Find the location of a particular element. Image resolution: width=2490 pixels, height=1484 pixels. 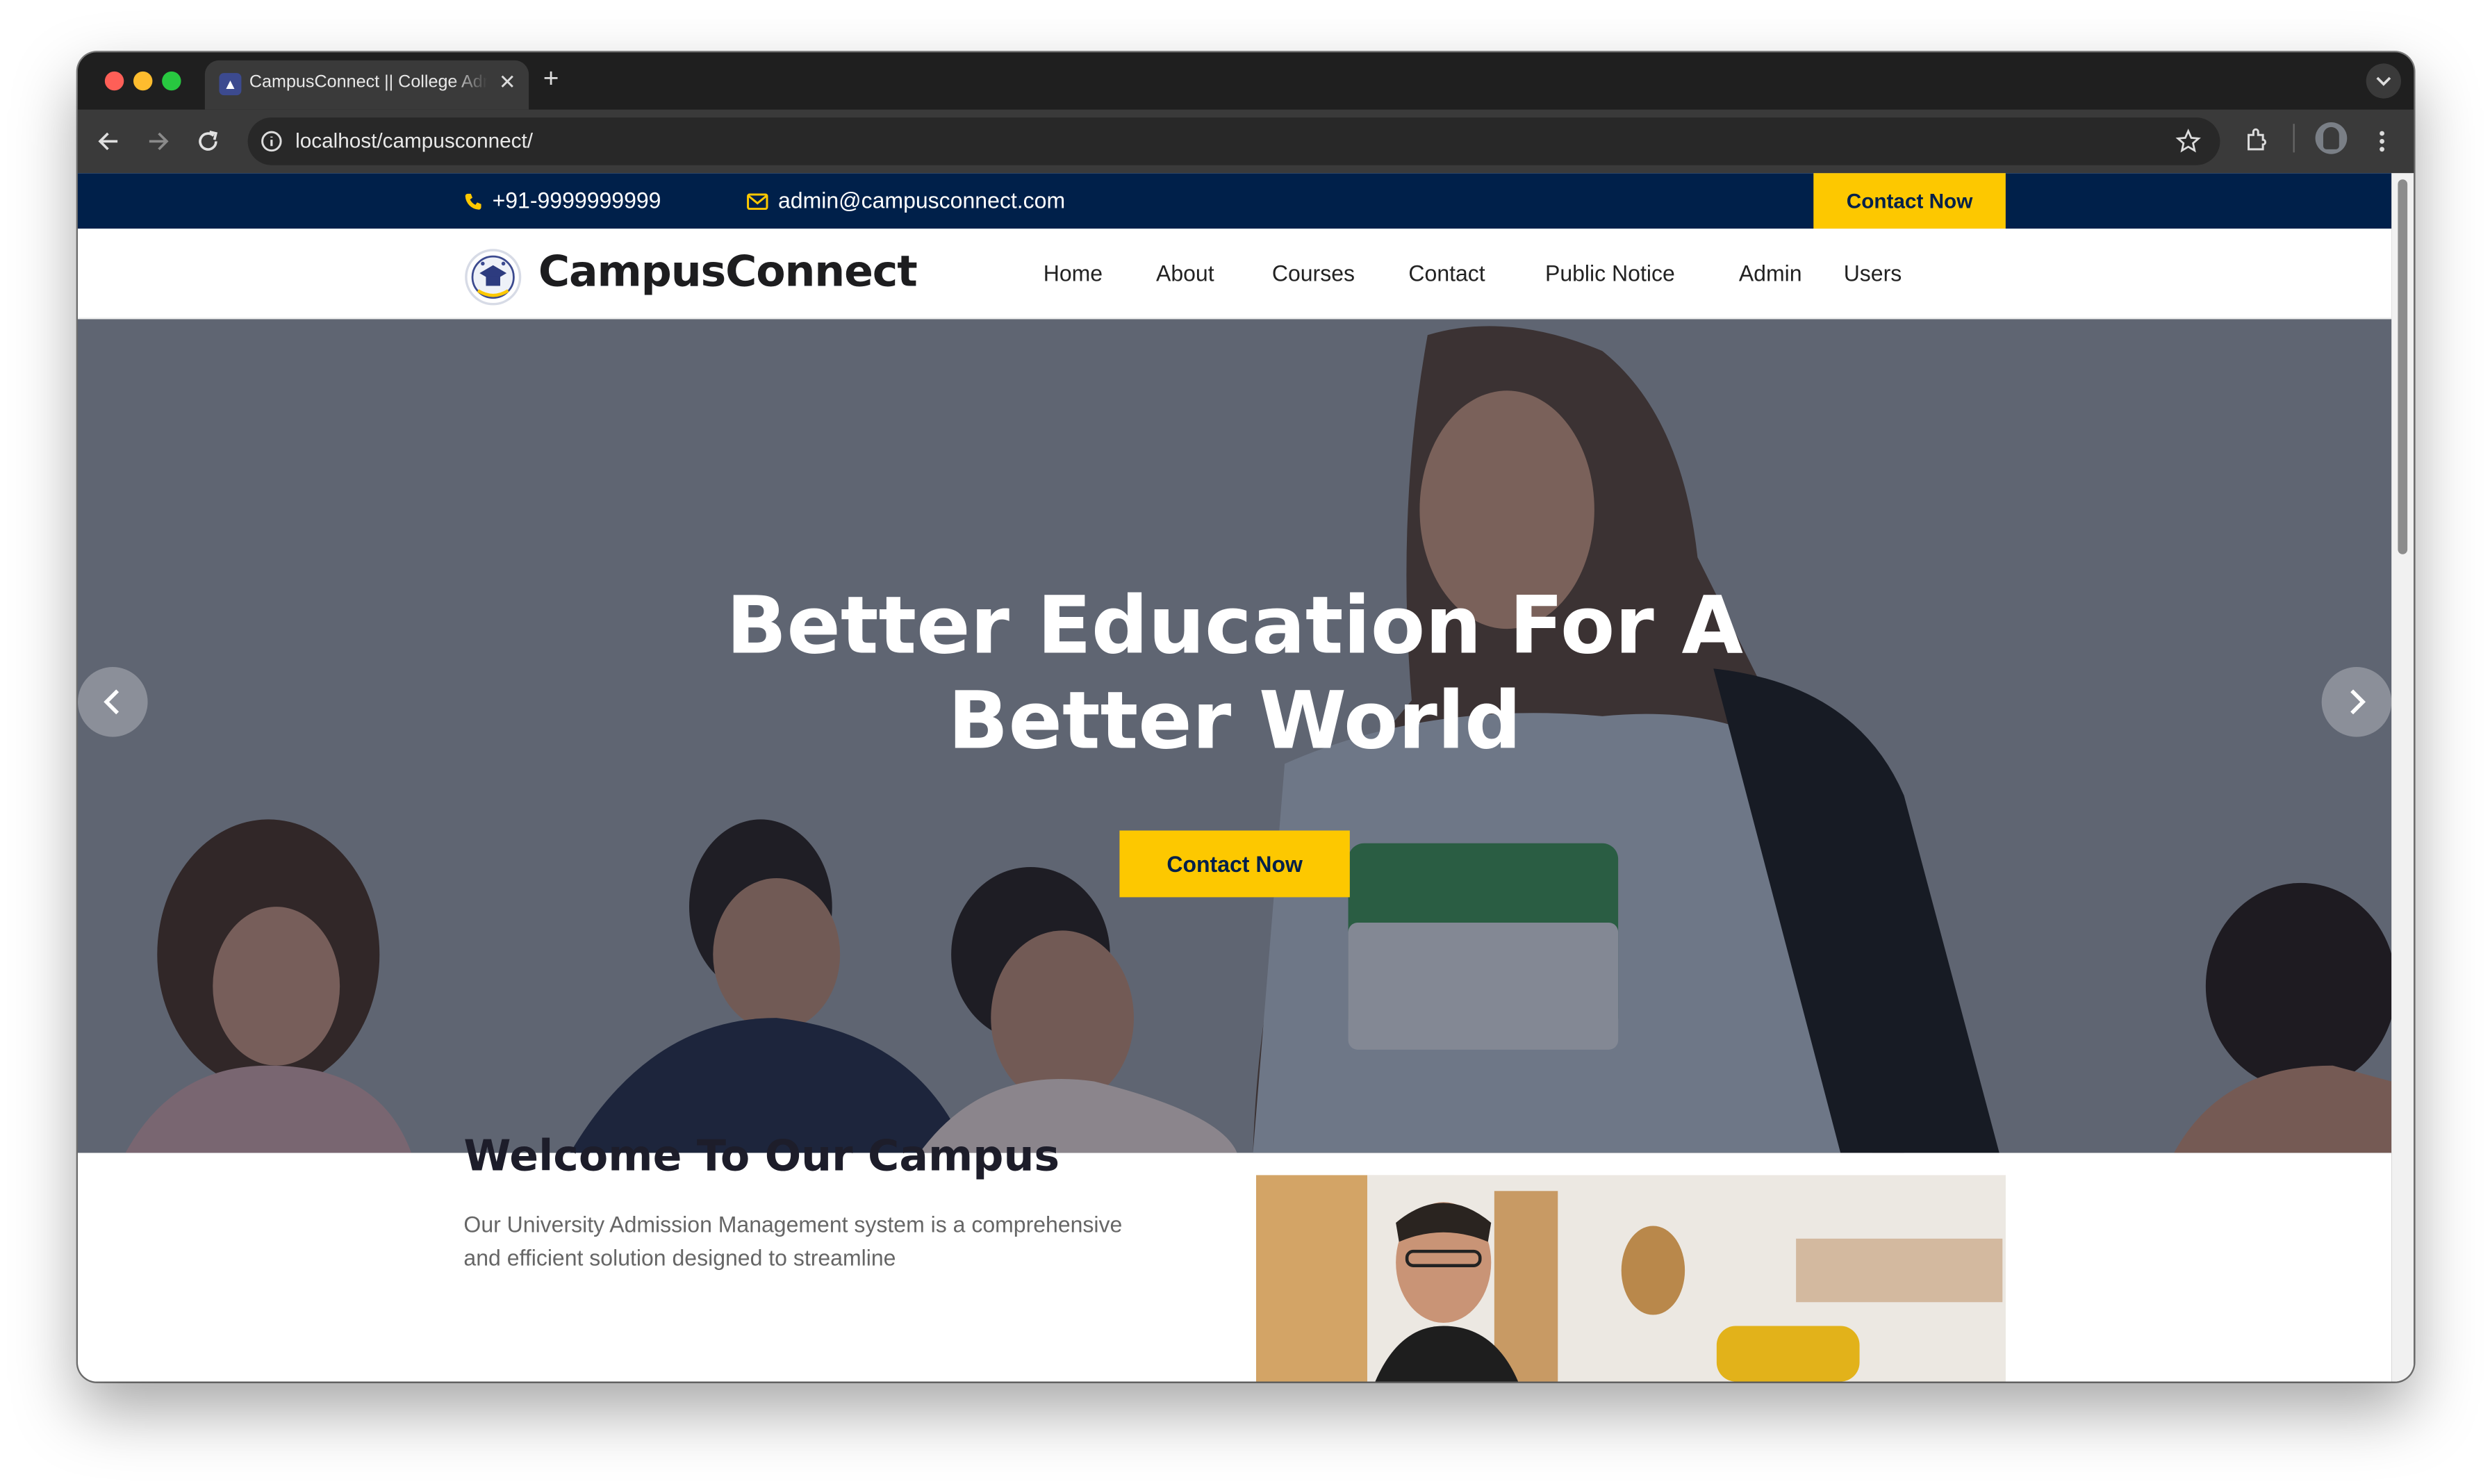

nav-admin: Admin is located at coordinates (1770, 273).